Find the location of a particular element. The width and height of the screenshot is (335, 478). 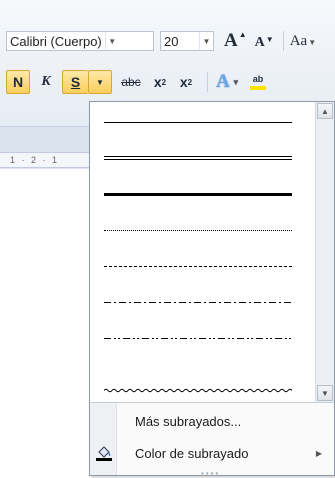

scroll-down-icon: ▼ is located at coordinates (325, 393).